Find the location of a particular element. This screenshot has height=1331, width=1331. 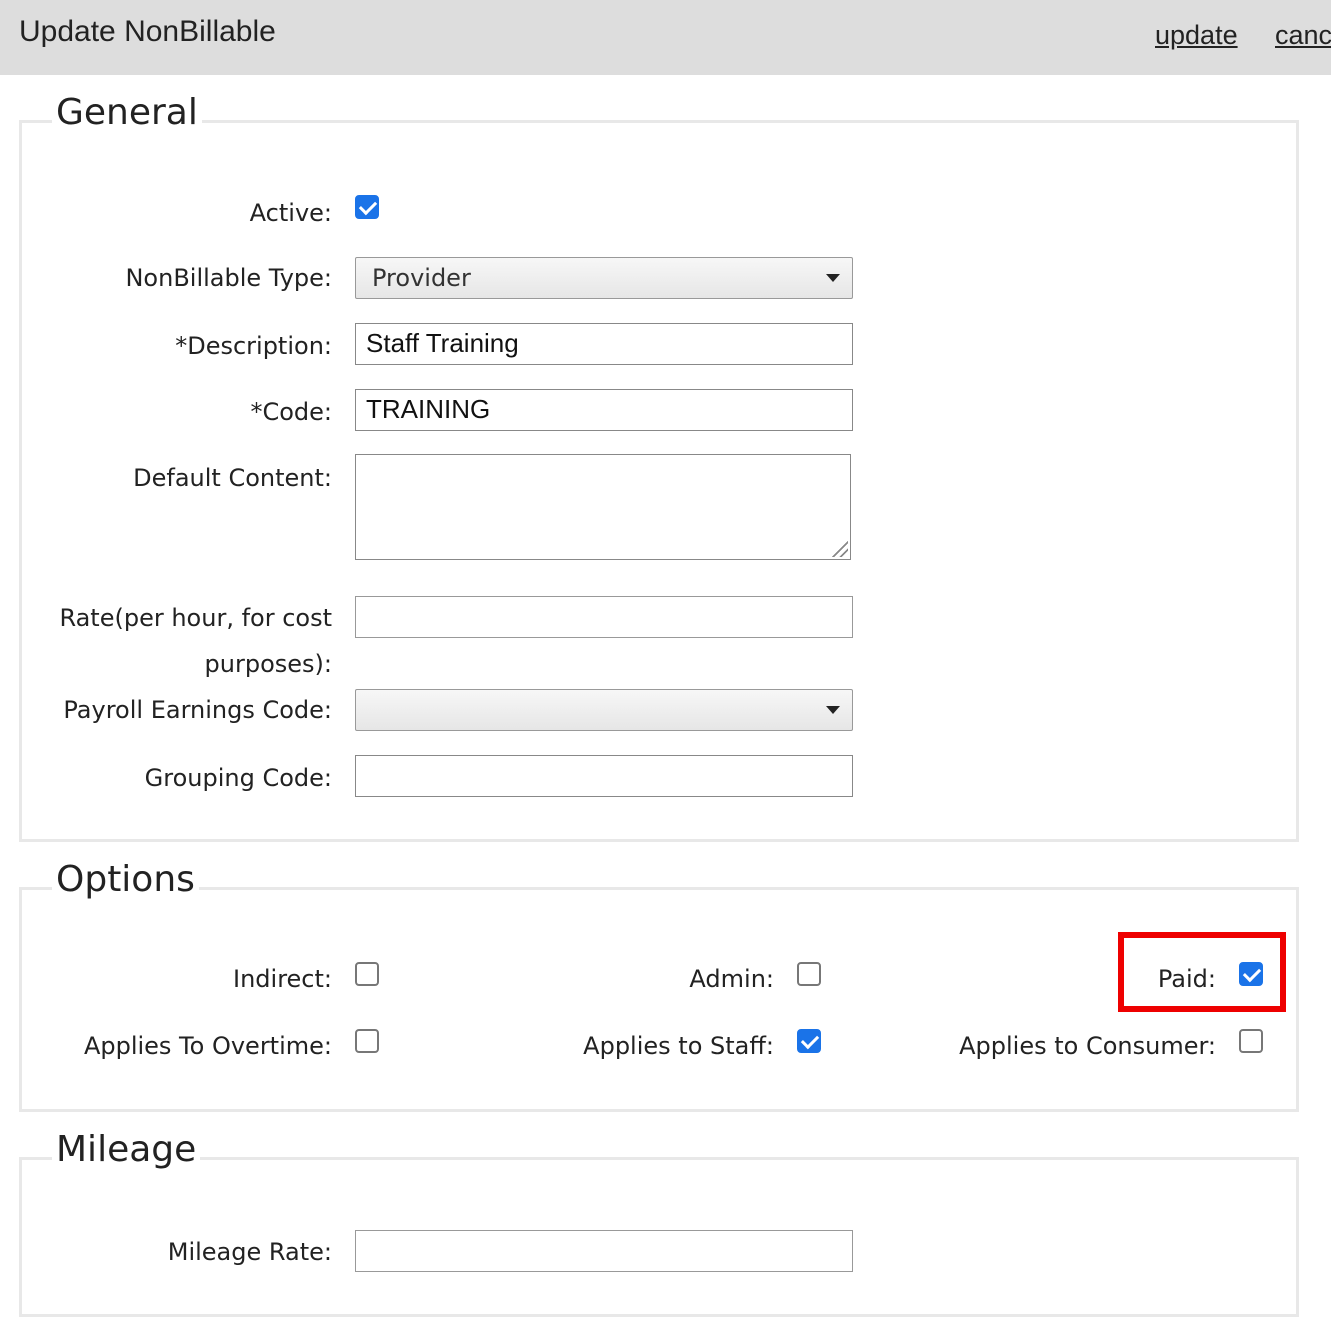

payroll-label: Payroll Earnings Code: is located at coordinates (197, 710).